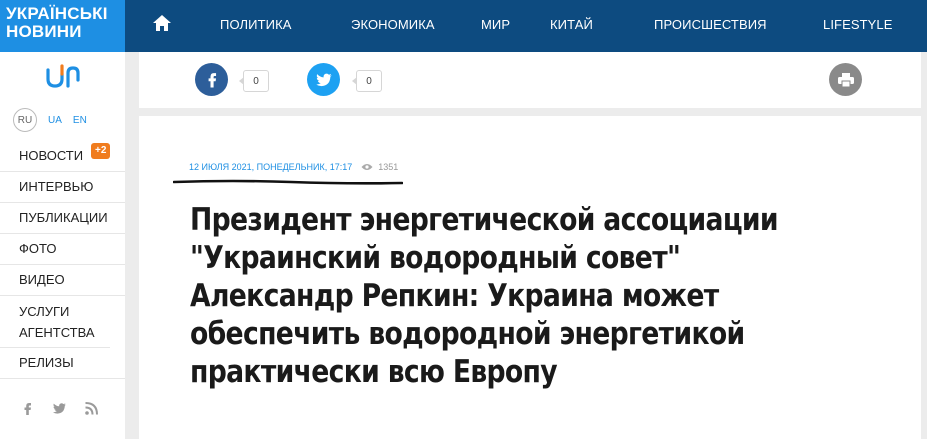 Image resolution: width=927 pixels, height=439 pixels. What do you see at coordinates (271, 167) in the screenshot?
I see `article-date: 12 ИЮЛЯ 2021, ПОНЕДЕЛЬНИК, 17:17` at bounding box center [271, 167].